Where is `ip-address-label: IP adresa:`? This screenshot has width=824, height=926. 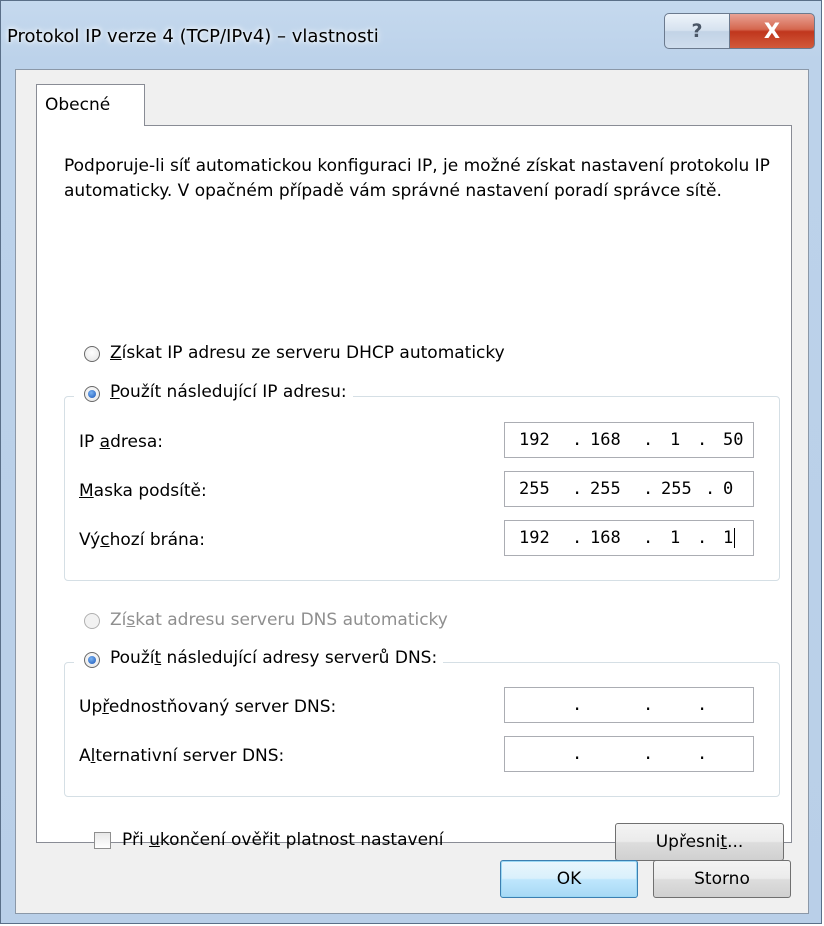
ip-address-label: IP adresa: is located at coordinates (121, 442).